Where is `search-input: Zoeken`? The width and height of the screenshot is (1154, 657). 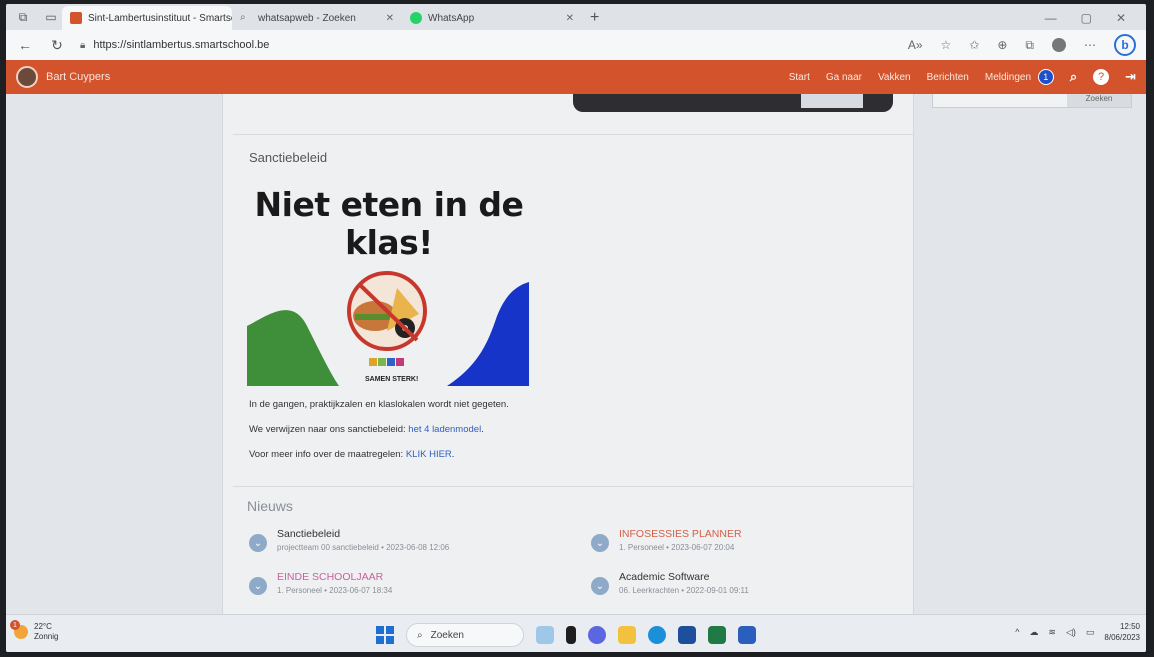
search-input: Zoeken is located at coordinates (1032, 101).